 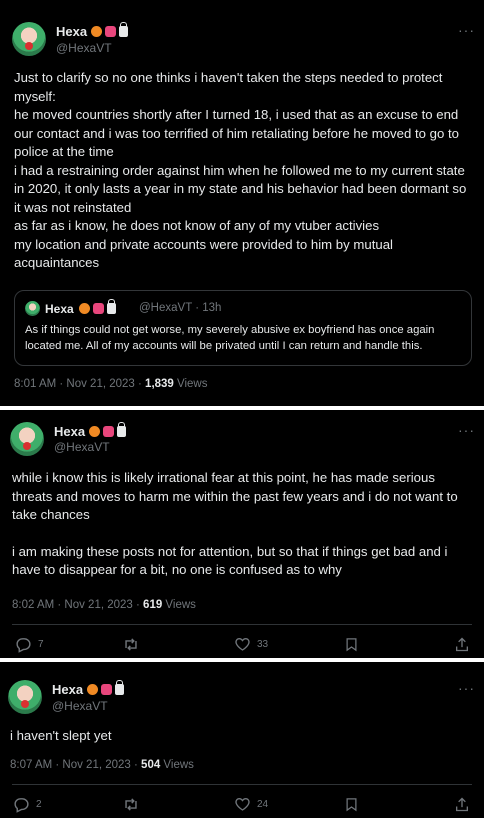 I want to click on like-count: 24, so click(x=263, y=804).